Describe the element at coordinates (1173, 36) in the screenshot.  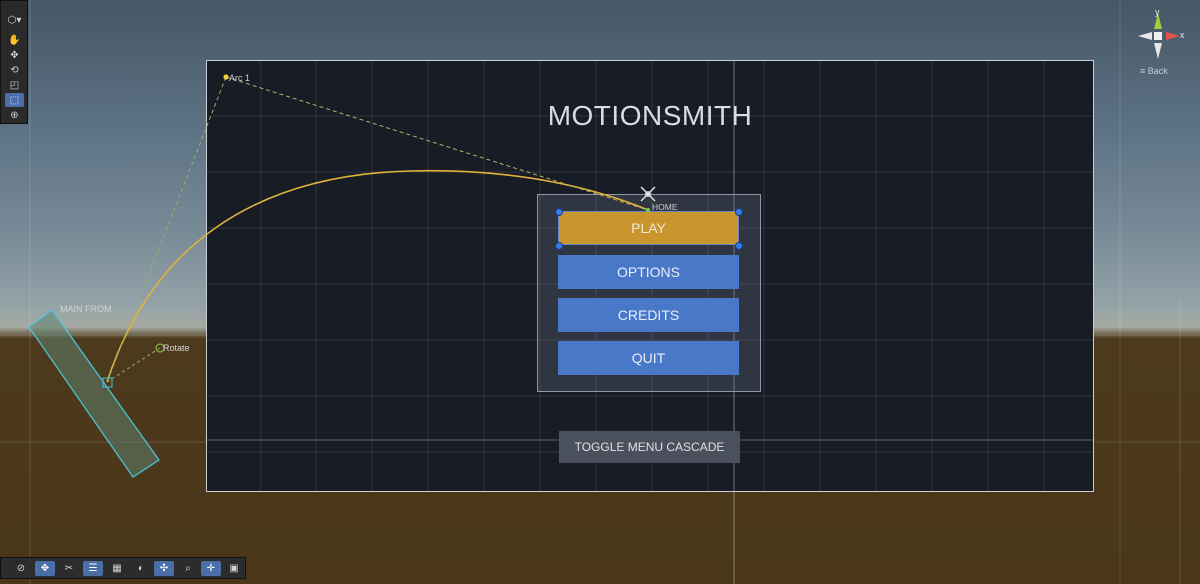
I see `x-axis-cone-icon` at that location.